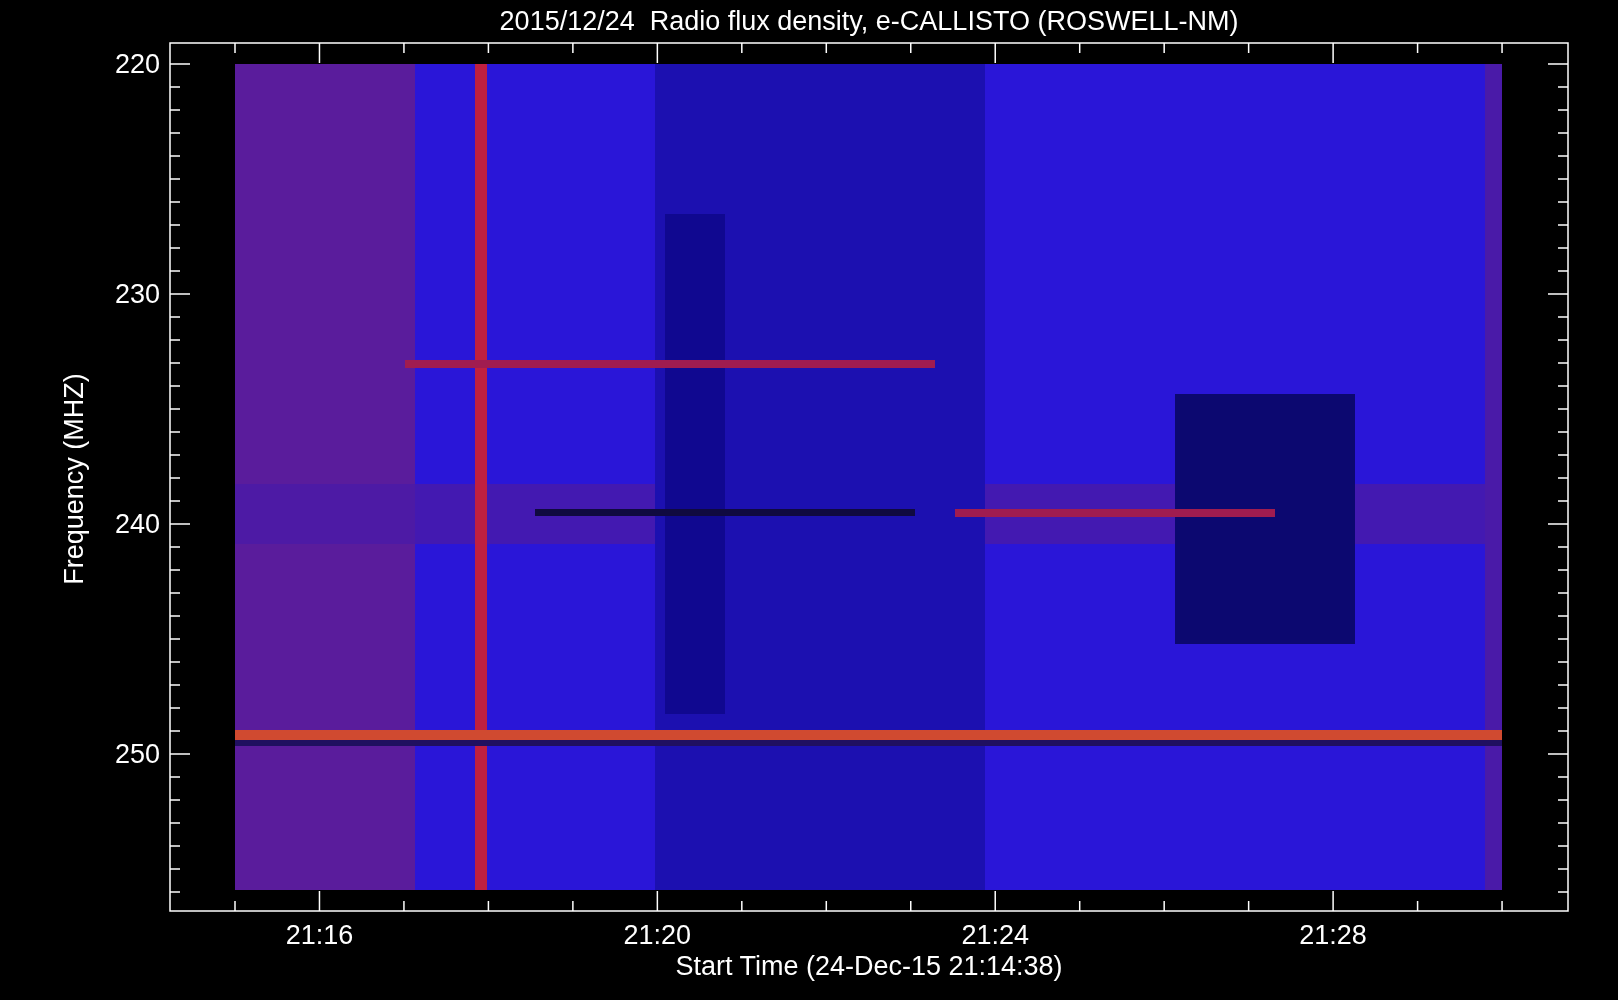 The image size is (1618, 1000). I want to click on y-tick-label: 250, so click(137, 754).